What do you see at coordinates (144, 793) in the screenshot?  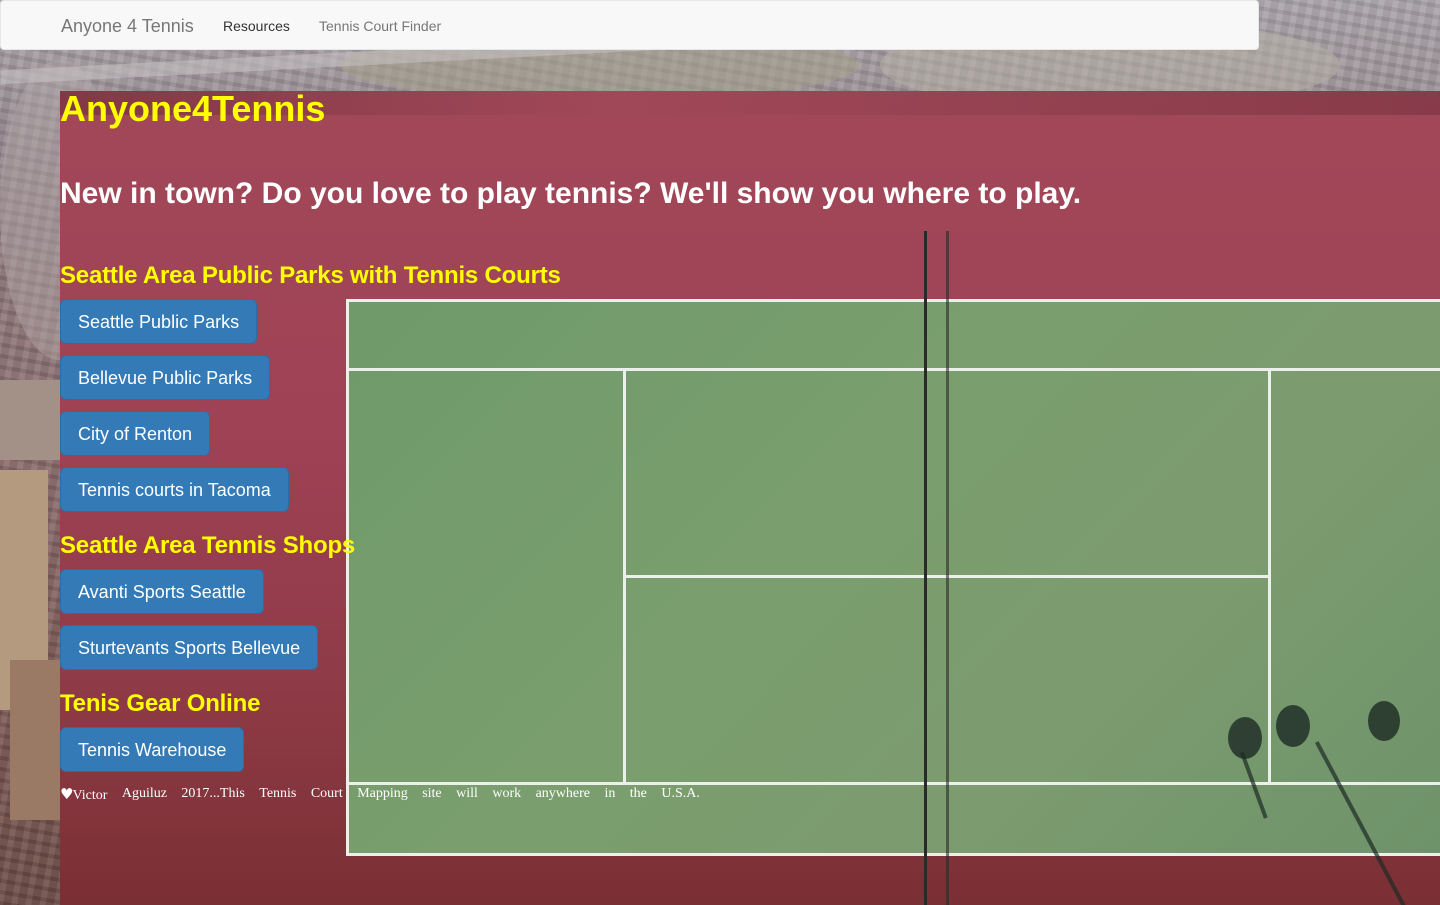 I see `footer-word: Aguiluz` at bounding box center [144, 793].